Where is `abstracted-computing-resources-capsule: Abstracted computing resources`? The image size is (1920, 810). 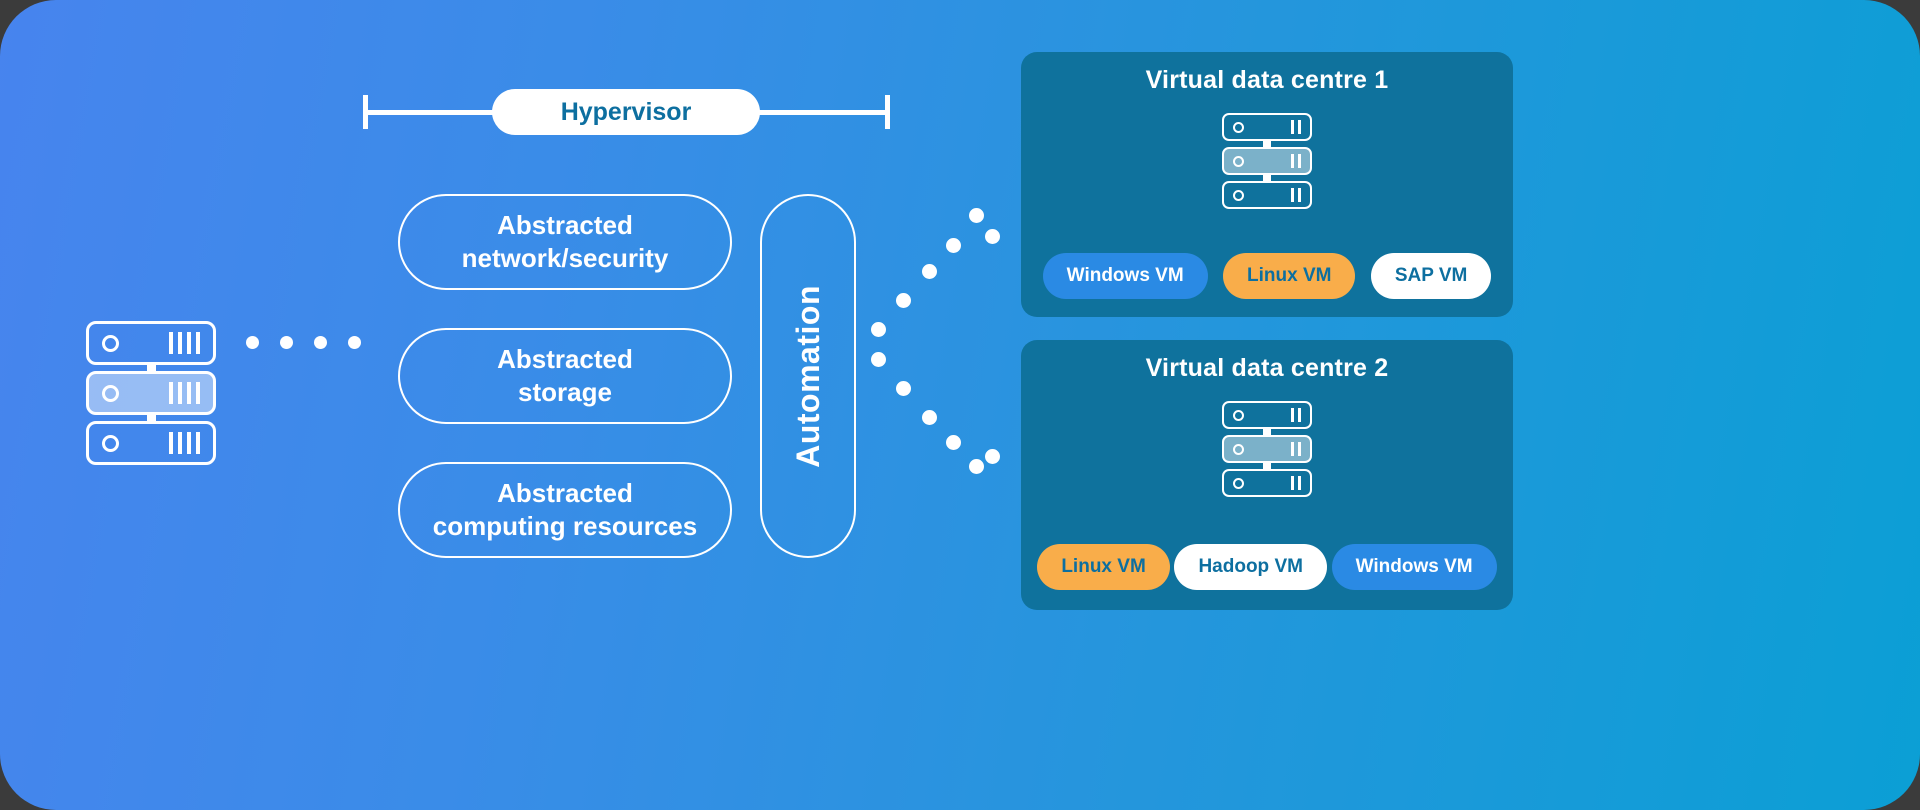 abstracted-computing-resources-capsule: Abstracted computing resources is located at coordinates (565, 510).